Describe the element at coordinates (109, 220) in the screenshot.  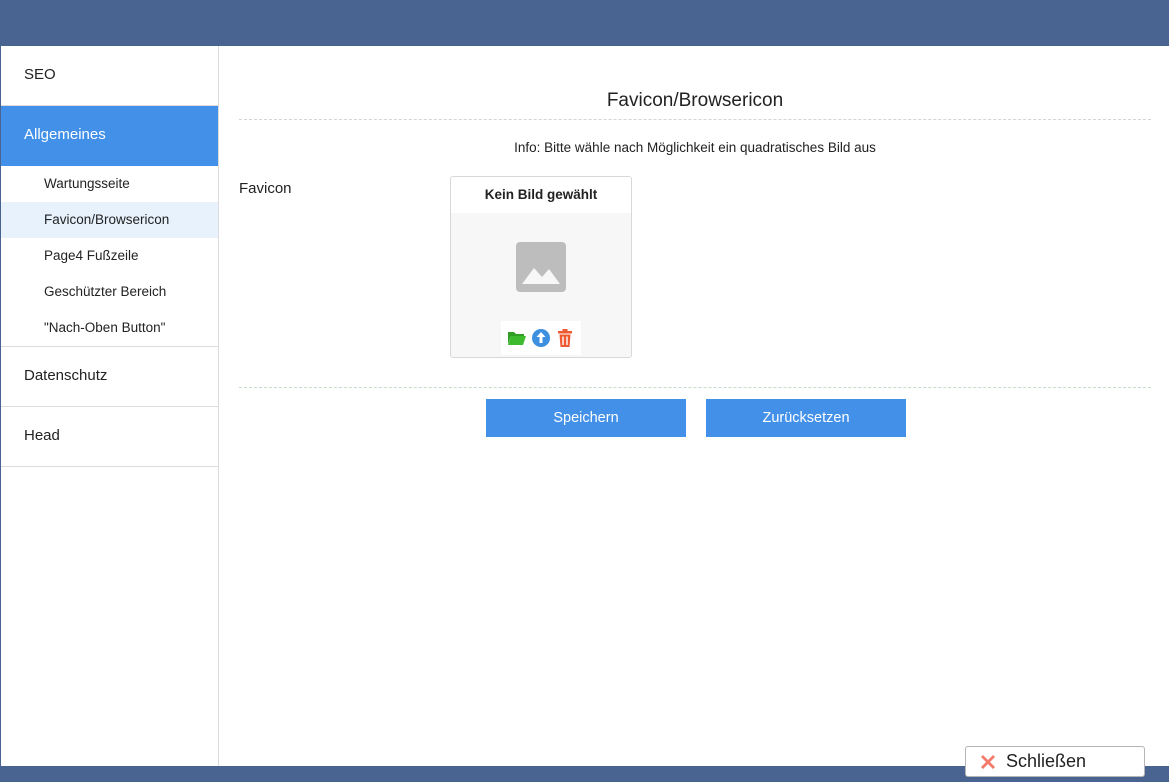
I see `sidebar-subitem-favicon: Favicon/Browsericon` at that location.